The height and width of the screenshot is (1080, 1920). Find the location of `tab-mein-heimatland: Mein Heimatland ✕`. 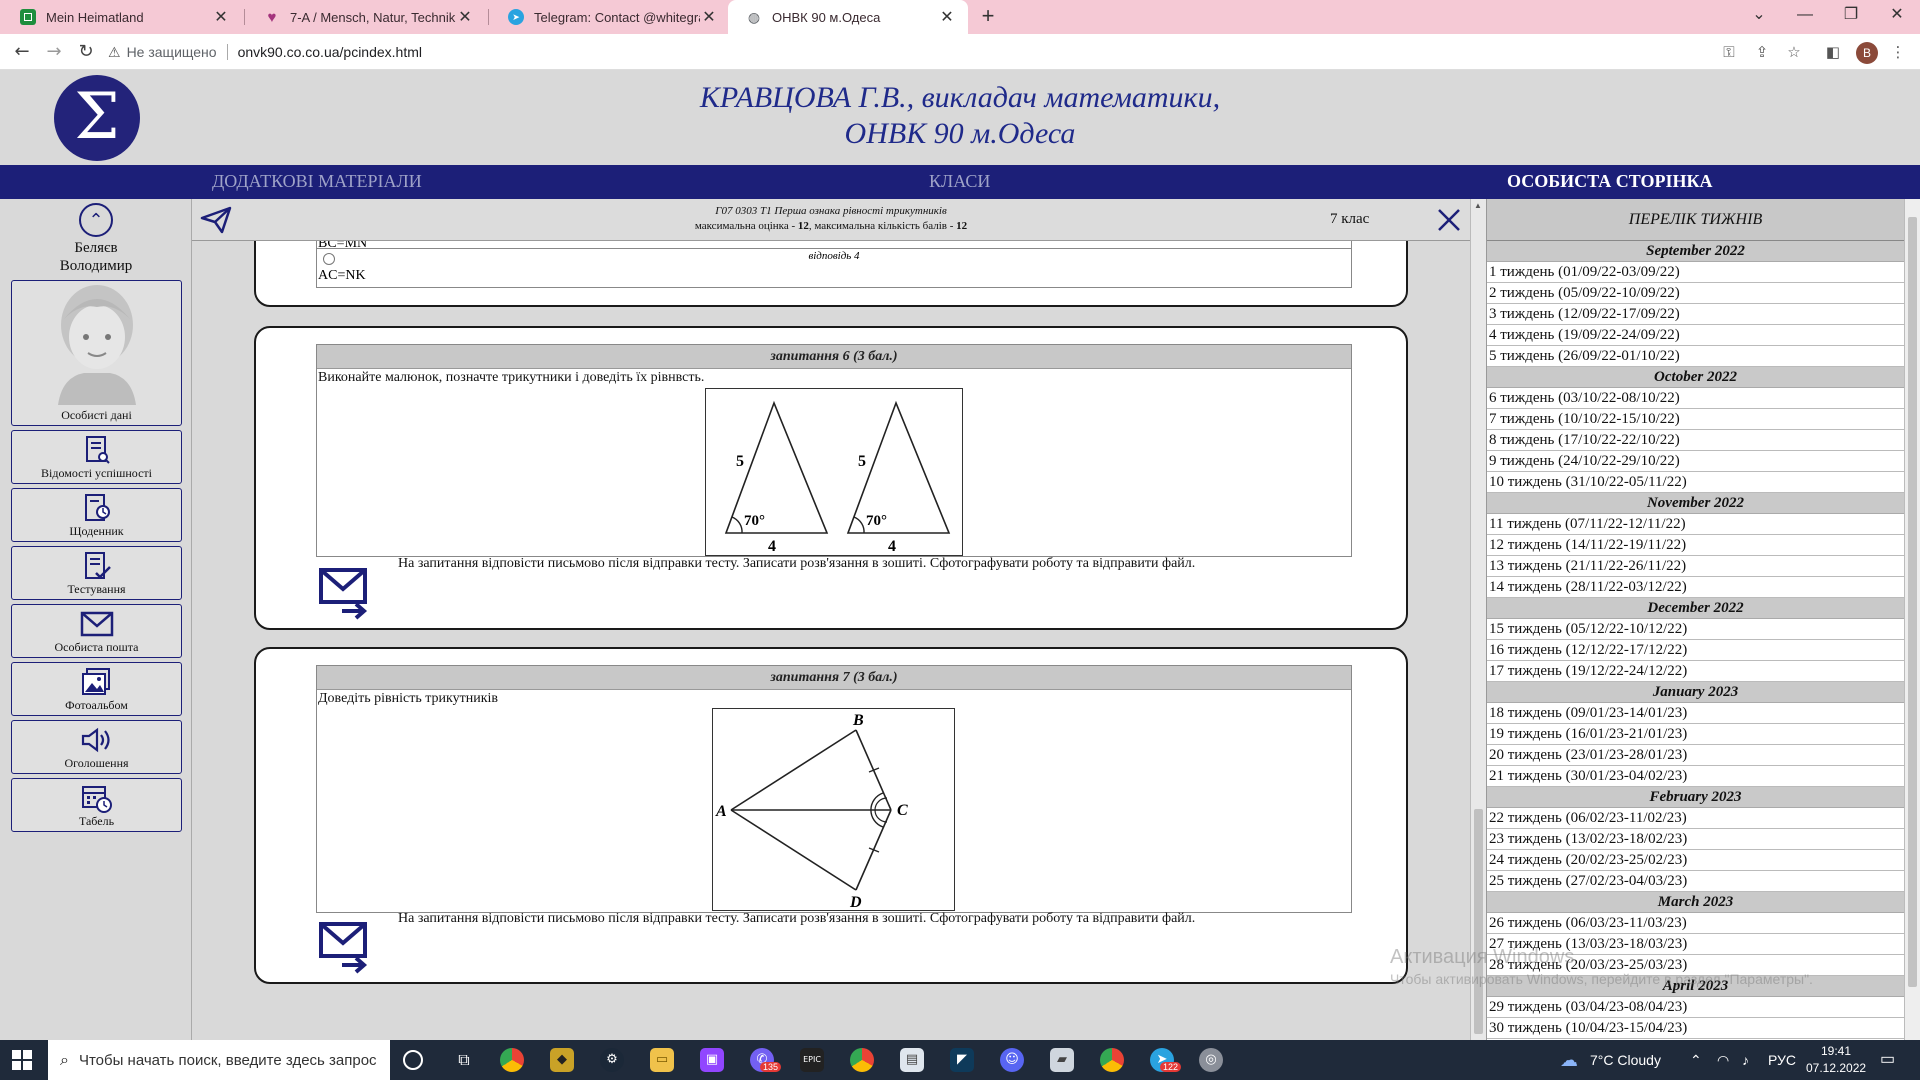

tab-mein-heimatland: Mein Heimatland ✕ is located at coordinates (122, 17).